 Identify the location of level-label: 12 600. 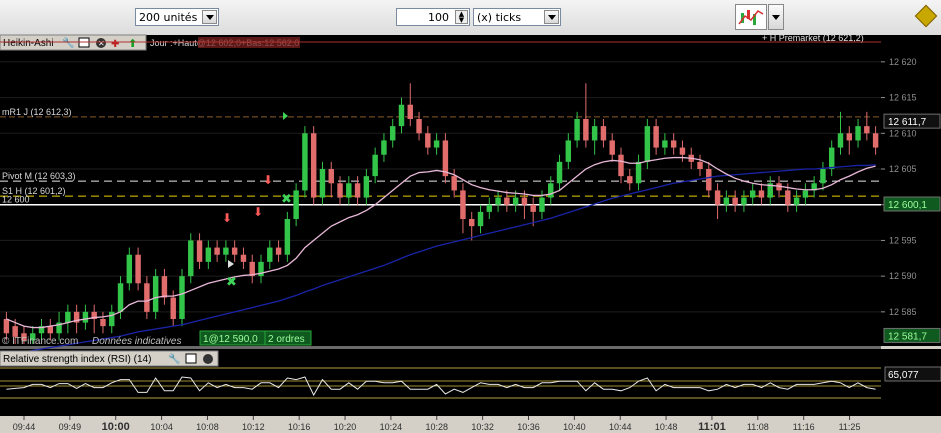
(16, 200).